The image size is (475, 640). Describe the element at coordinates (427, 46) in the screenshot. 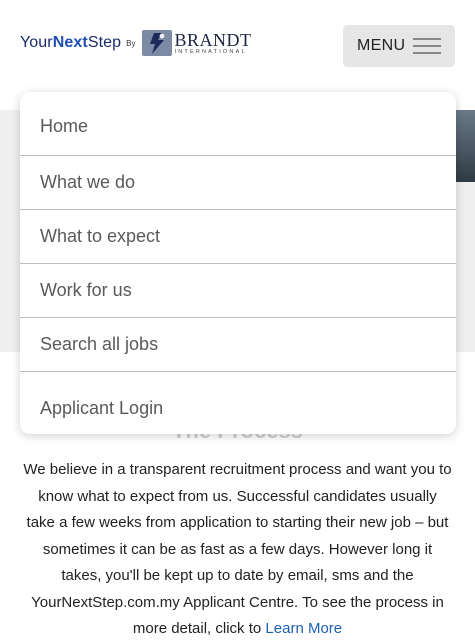

I see `hamburger-icon` at that location.